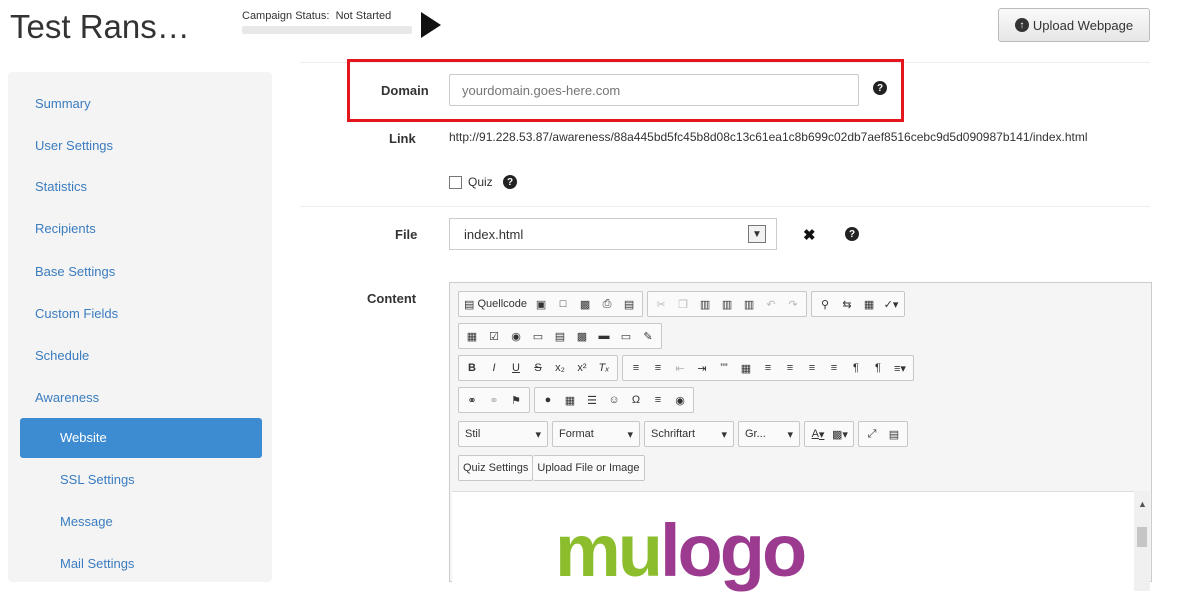 Image resolution: width=1198 pixels, height=592 pixels. I want to click on spellcheck-icon: ✓▾, so click(891, 304).